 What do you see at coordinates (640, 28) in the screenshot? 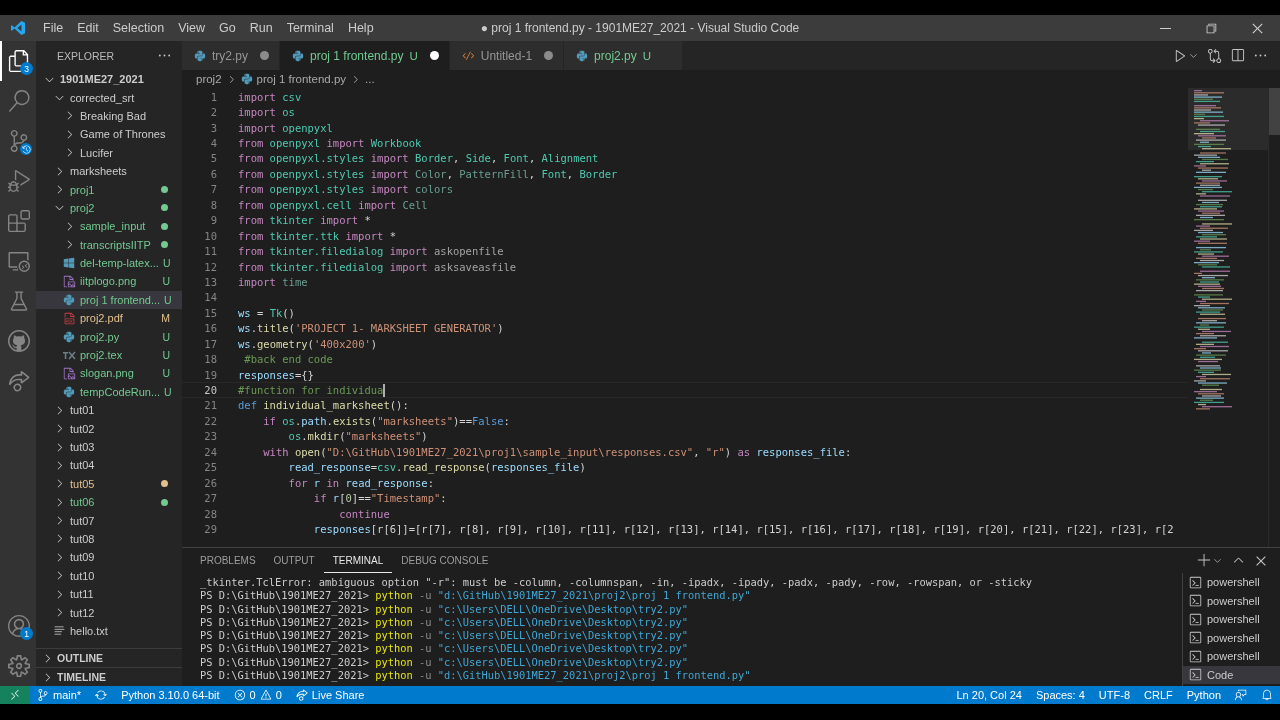
I see `window-title: ● proj 1 frontend.py - 1901ME27_2021 - Visual Studio Code` at bounding box center [640, 28].